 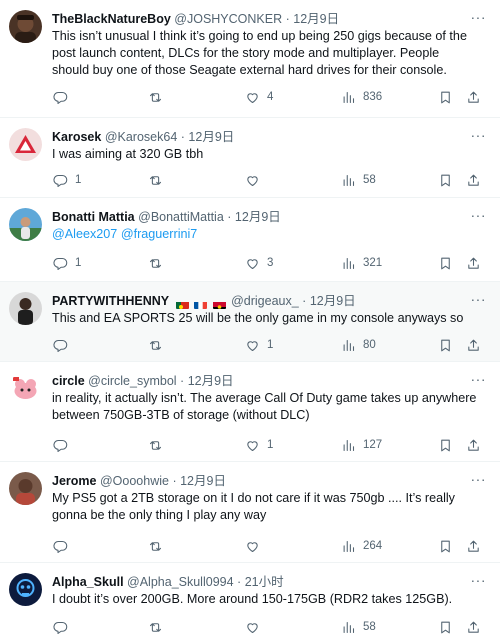 I want to click on heart-icon, so click(x=252, y=263).